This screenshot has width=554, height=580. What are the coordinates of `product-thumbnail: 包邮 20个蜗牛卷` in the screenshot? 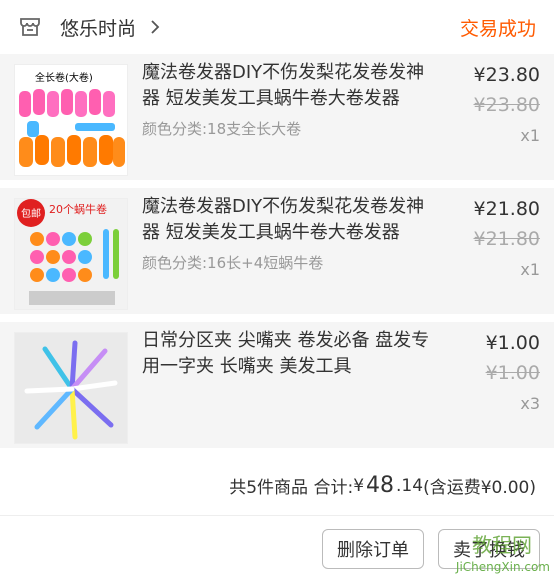 It's located at (71, 254).